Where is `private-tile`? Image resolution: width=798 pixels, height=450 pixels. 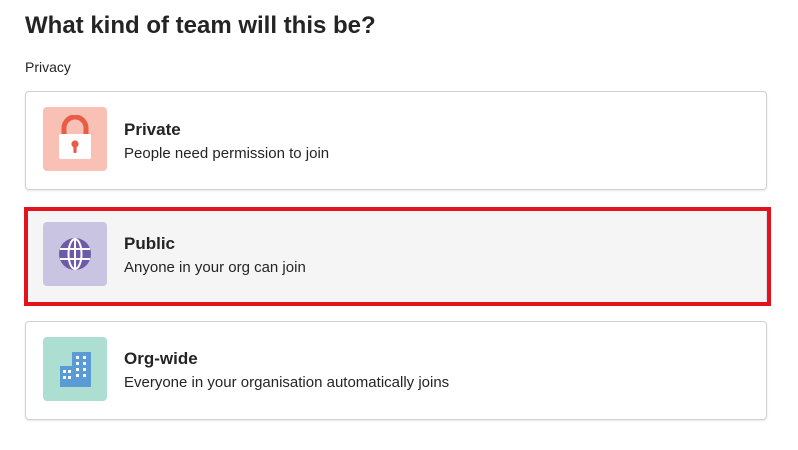
private-tile is located at coordinates (75, 139).